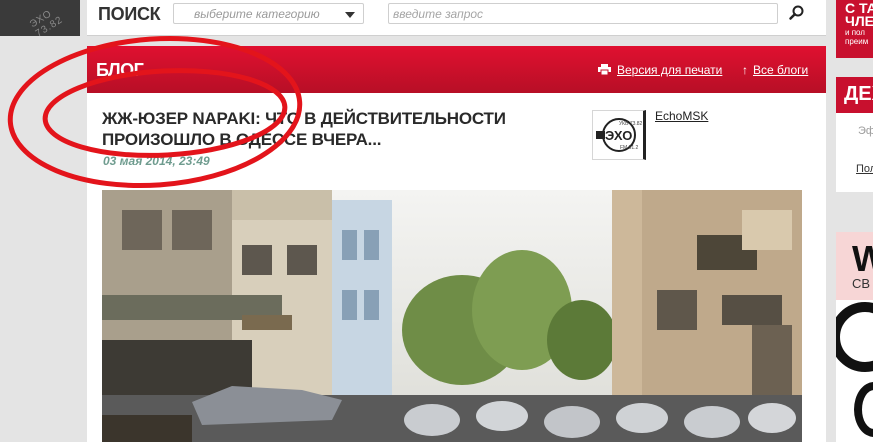 This screenshot has height=442, width=873. Describe the element at coordinates (745, 70) in the screenshot. I see `arrow-up-icon: ↑` at that location.